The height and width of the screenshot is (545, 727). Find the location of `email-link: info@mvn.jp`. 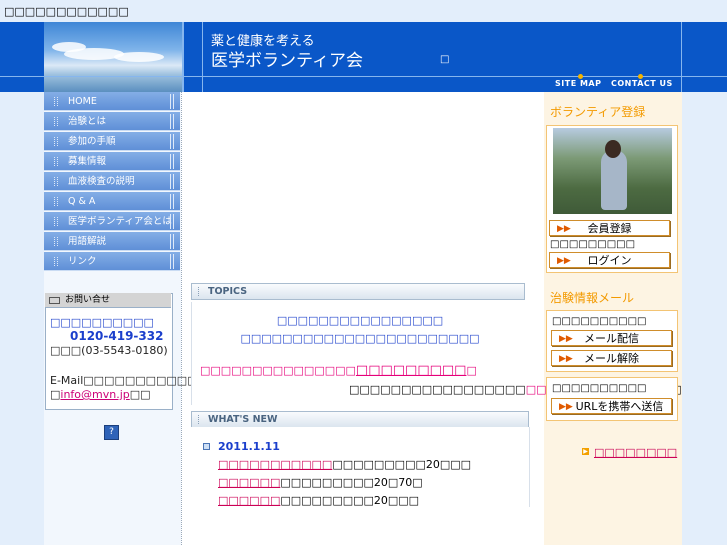

email-link: info@mvn.jp is located at coordinates (94, 394).